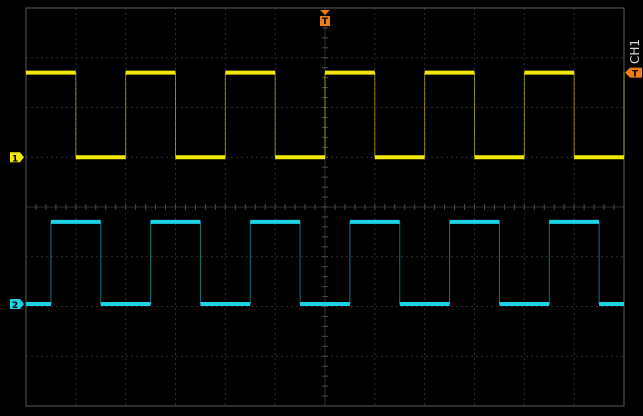 The width and height of the screenshot is (643, 416). I want to click on marker-label: 1, so click(15, 159).